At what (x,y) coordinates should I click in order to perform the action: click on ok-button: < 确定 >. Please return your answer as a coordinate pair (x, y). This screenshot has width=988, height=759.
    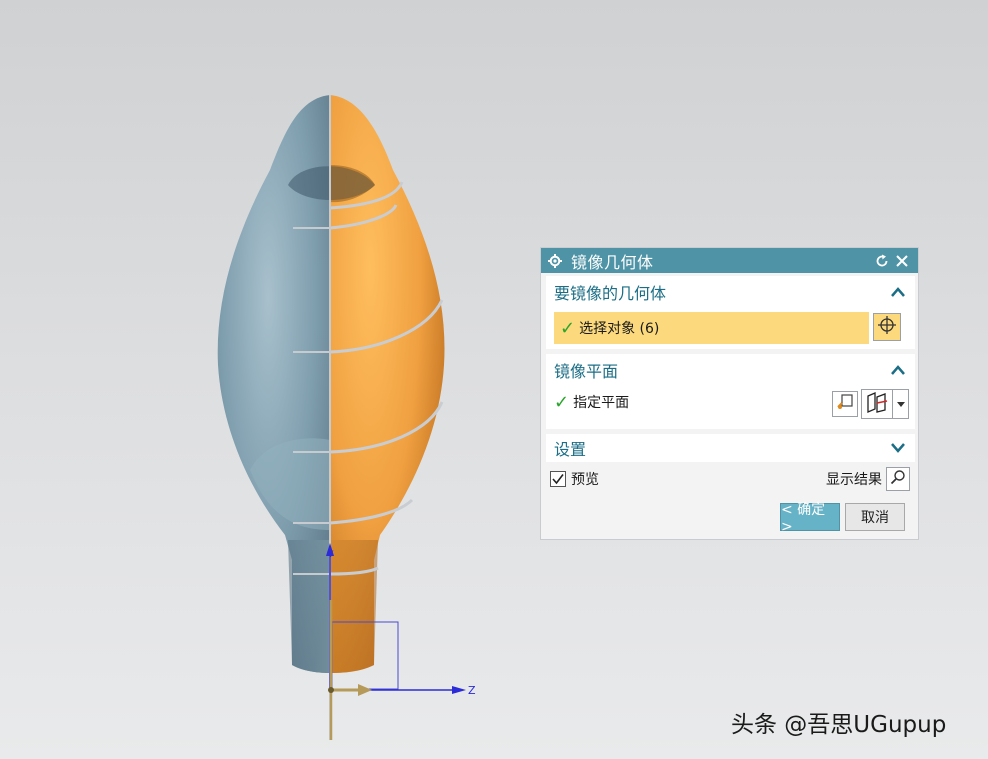
    Looking at the image, I should click on (810, 518).